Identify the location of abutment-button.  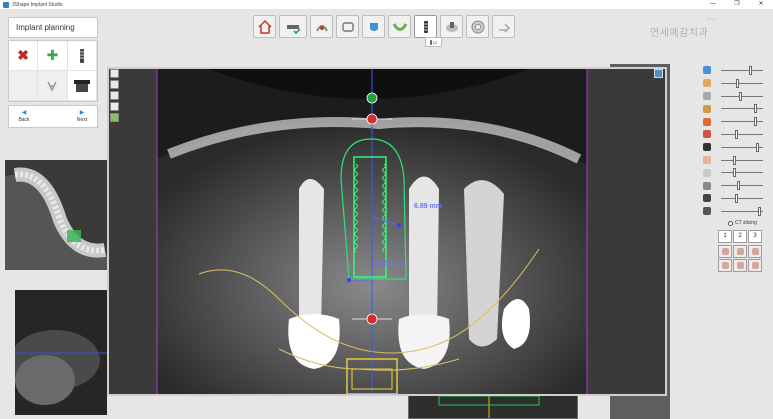
(53, 86).